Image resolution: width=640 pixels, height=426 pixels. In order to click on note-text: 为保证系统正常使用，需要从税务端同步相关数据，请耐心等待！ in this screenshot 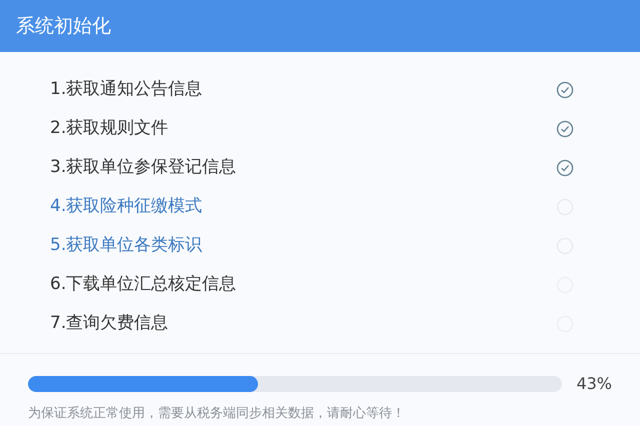, I will do `click(217, 414)`.